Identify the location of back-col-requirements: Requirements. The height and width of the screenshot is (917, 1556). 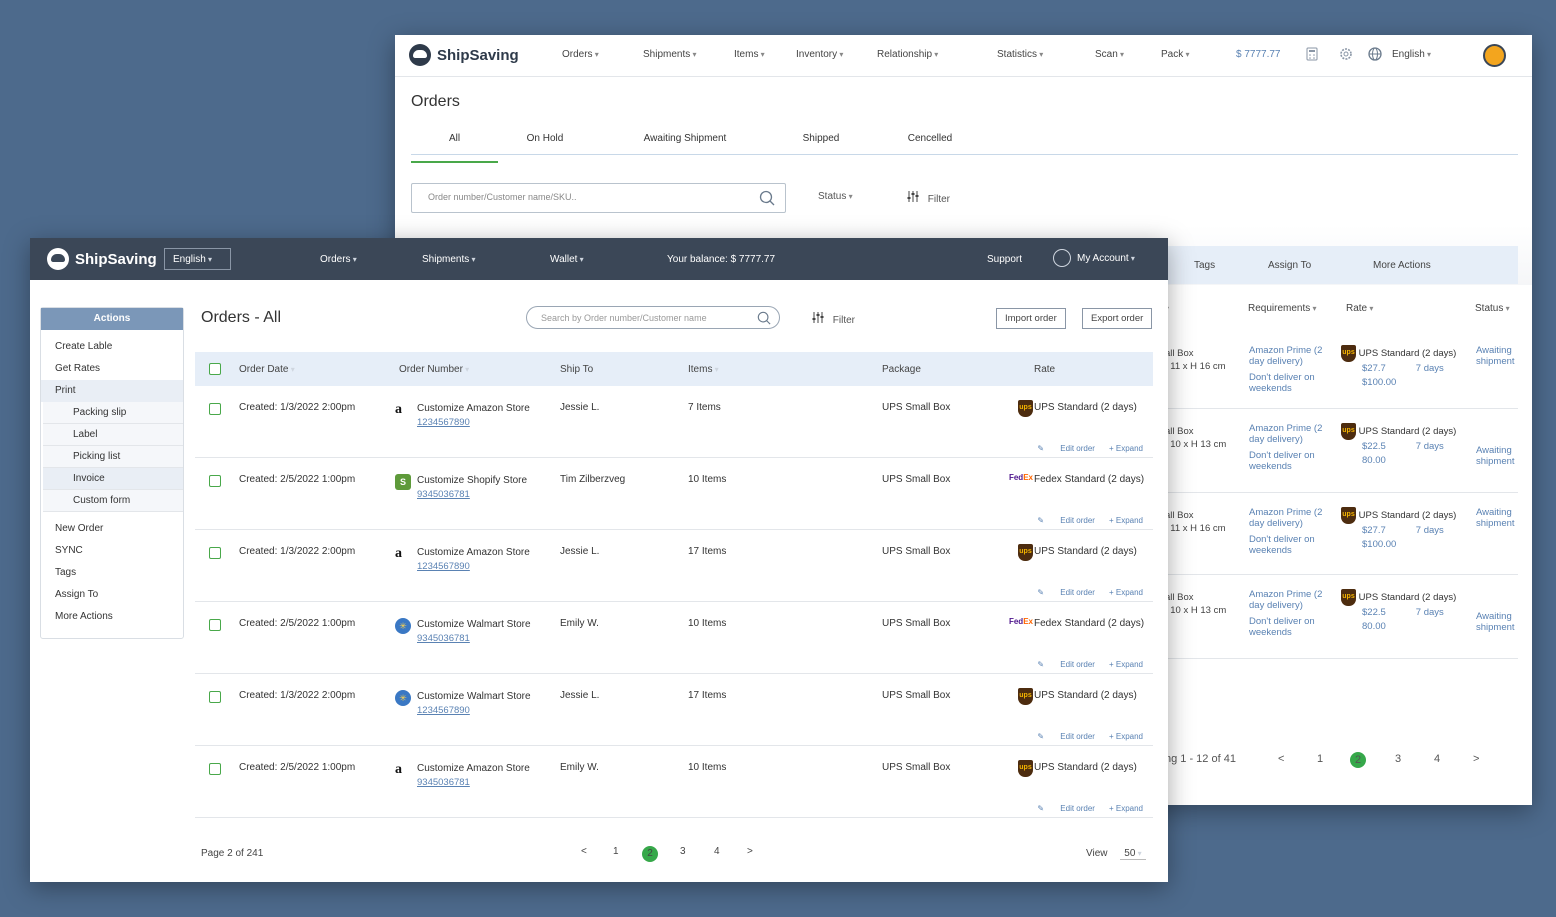
(1282, 308).